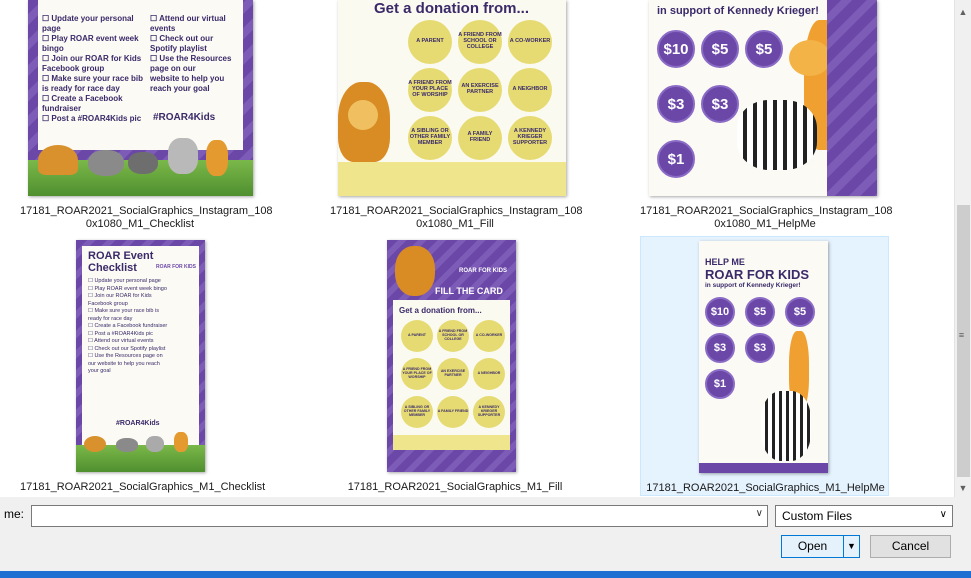 Image resolution: width=971 pixels, height=578 pixels. What do you see at coordinates (121, 341) in the screenshot?
I see `checklist-item: ☐ Attend our virtual events` at bounding box center [121, 341].